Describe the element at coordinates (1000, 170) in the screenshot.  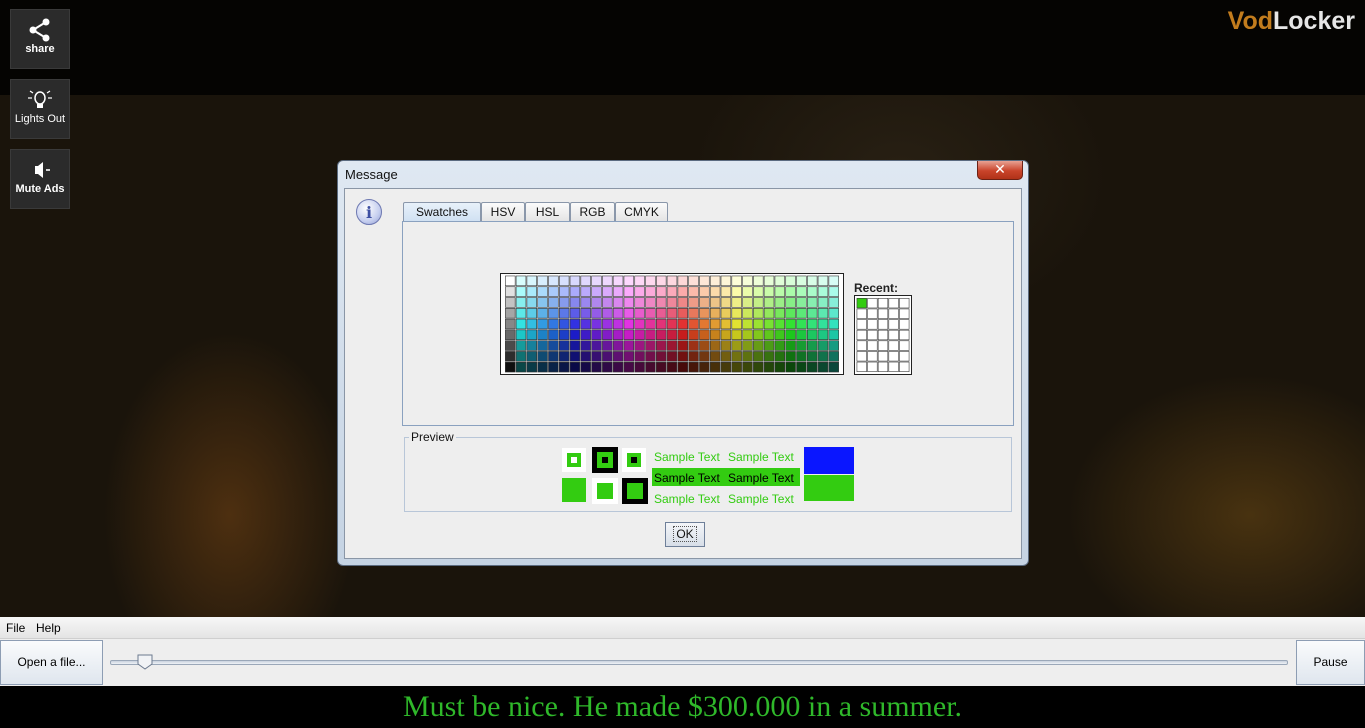
I see `close-button: ✕` at that location.